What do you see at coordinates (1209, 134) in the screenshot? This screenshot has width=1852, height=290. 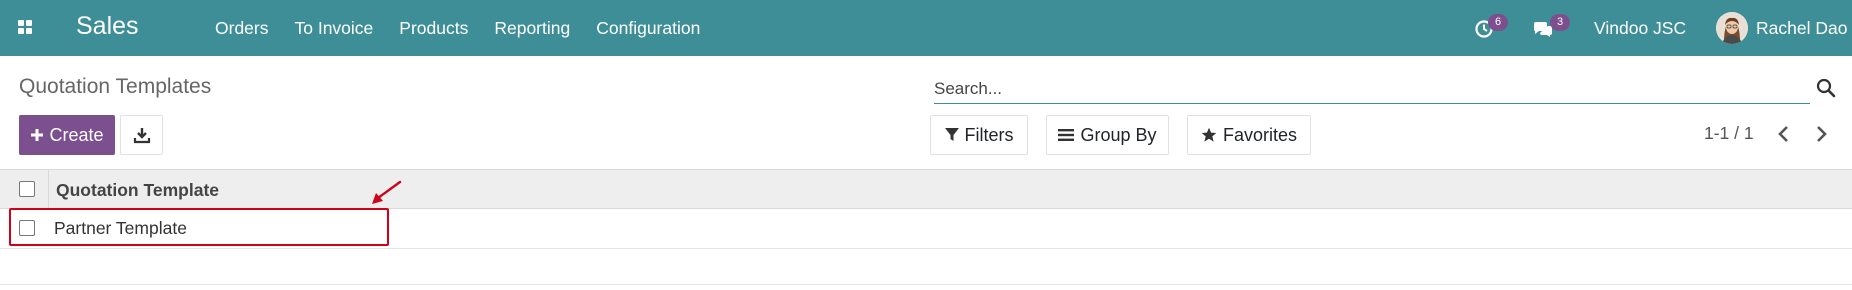 I see `star-icon` at bounding box center [1209, 134].